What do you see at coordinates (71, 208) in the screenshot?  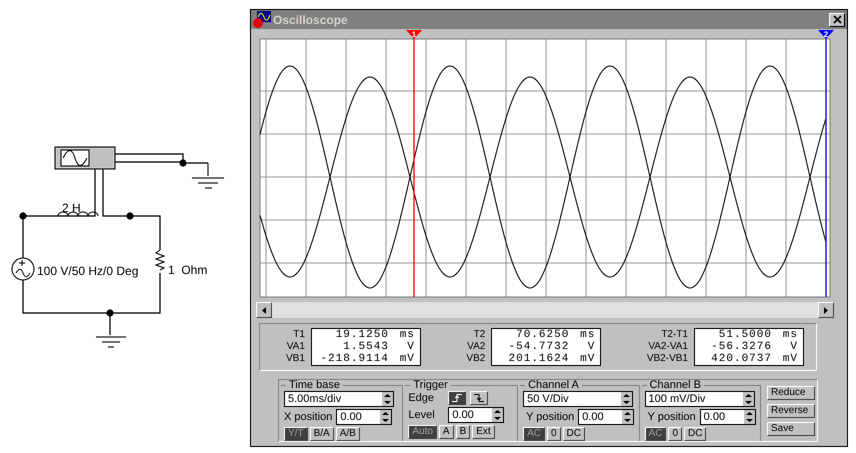 I see `inductor-label: 2 H` at bounding box center [71, 208].